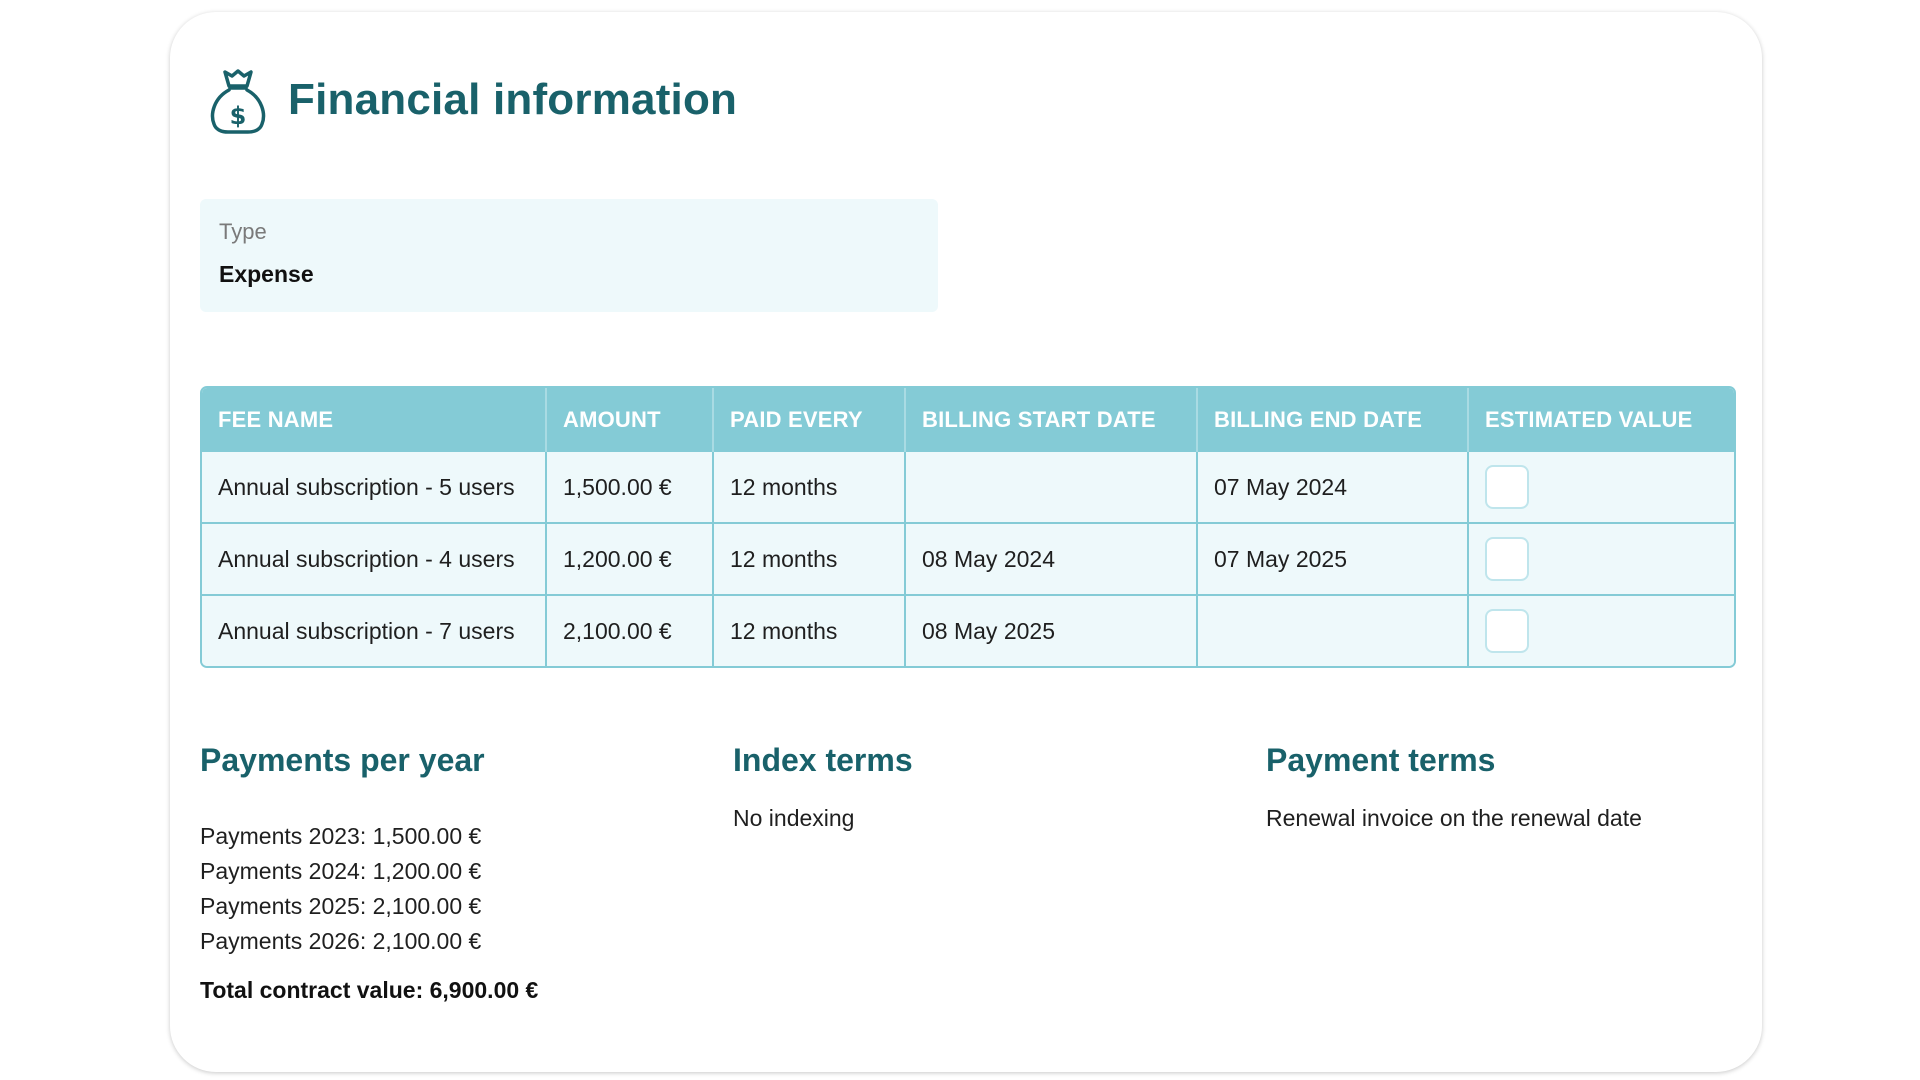  What do you see at coordinates (341, 906) in the screenshot?
I see `payment-line: Payments 2025: 2,100.00 €` at bounding box center [341, 906].